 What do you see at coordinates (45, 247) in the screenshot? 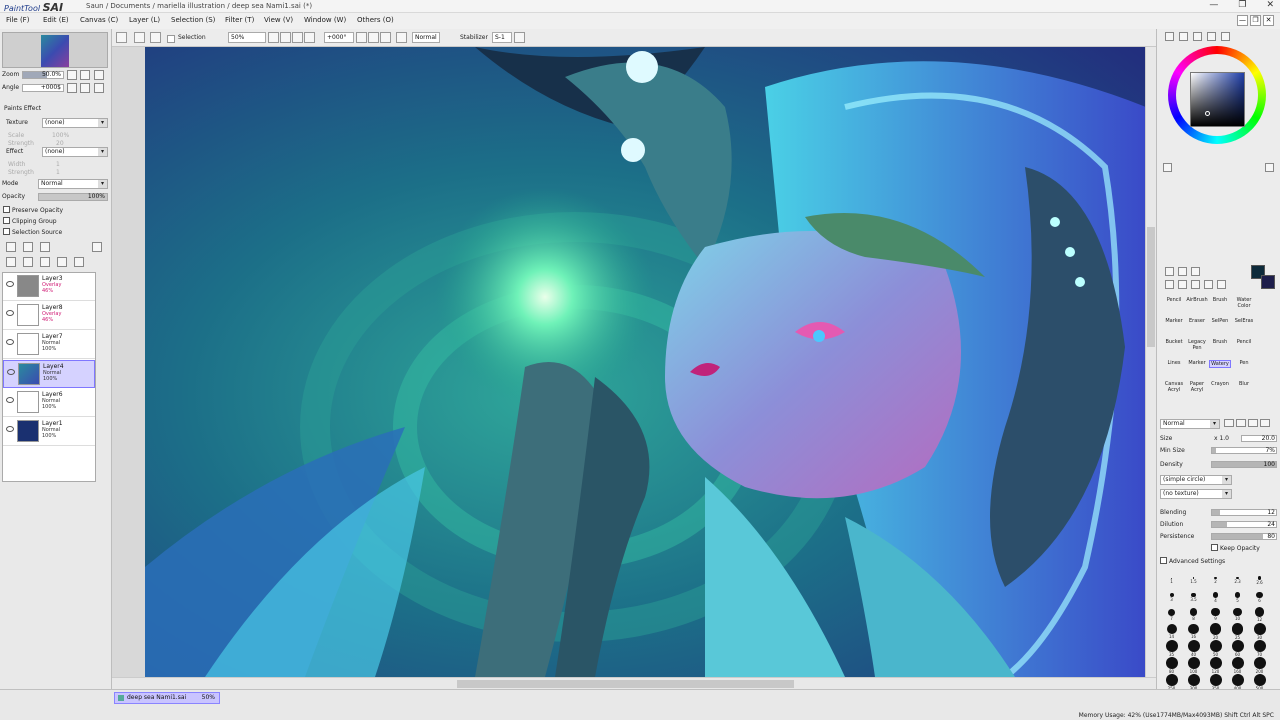
I see `new-folder-button` at bounding box center [45, 247].